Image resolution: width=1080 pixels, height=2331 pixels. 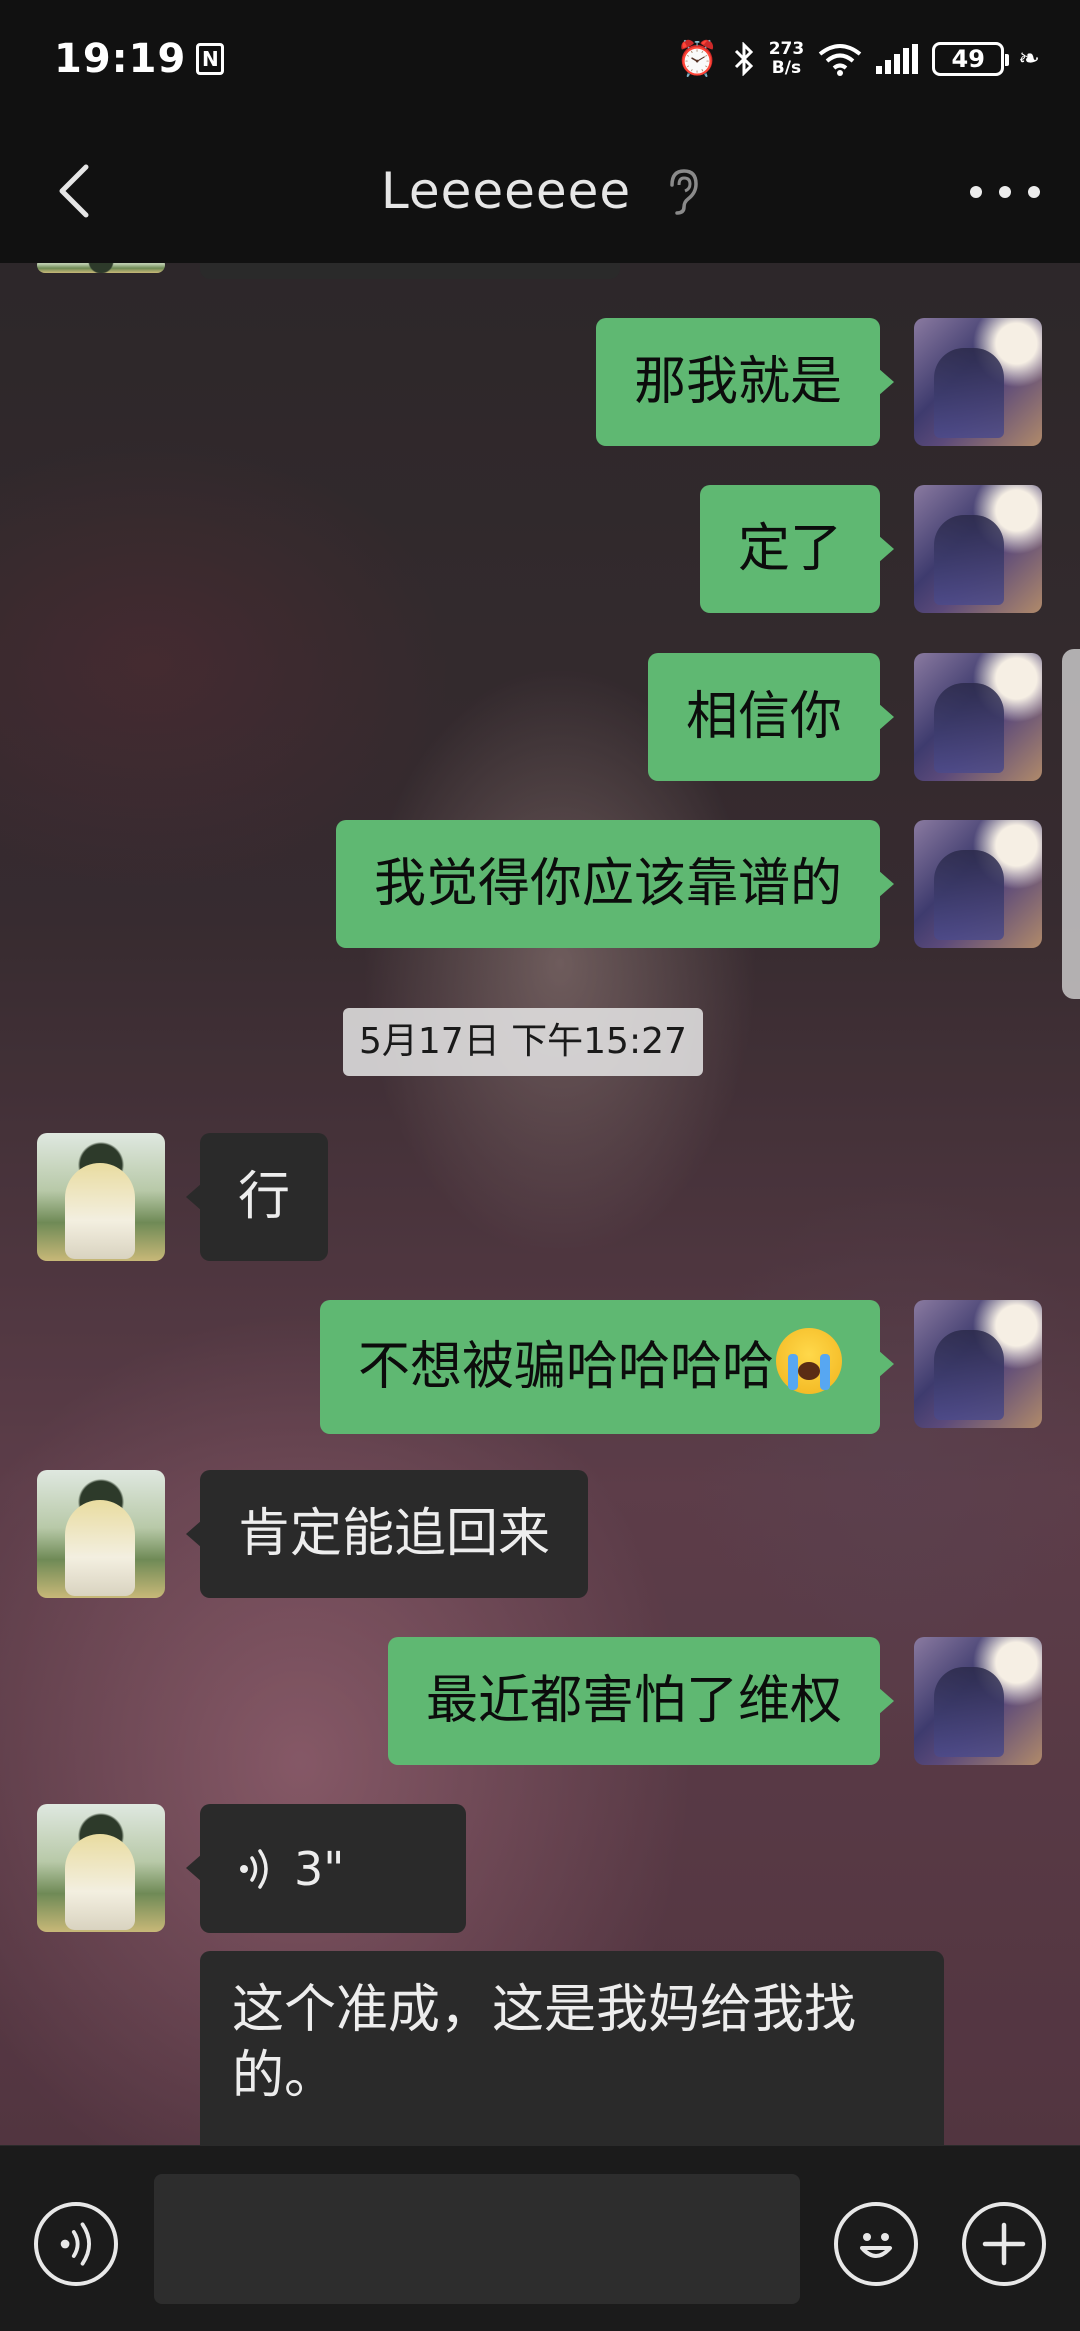 What do you see at coordinates (387, 1534) in the screenshot?
I see `received-message-bubble: 肯定能追回来` at bounding box center [387, 1534].